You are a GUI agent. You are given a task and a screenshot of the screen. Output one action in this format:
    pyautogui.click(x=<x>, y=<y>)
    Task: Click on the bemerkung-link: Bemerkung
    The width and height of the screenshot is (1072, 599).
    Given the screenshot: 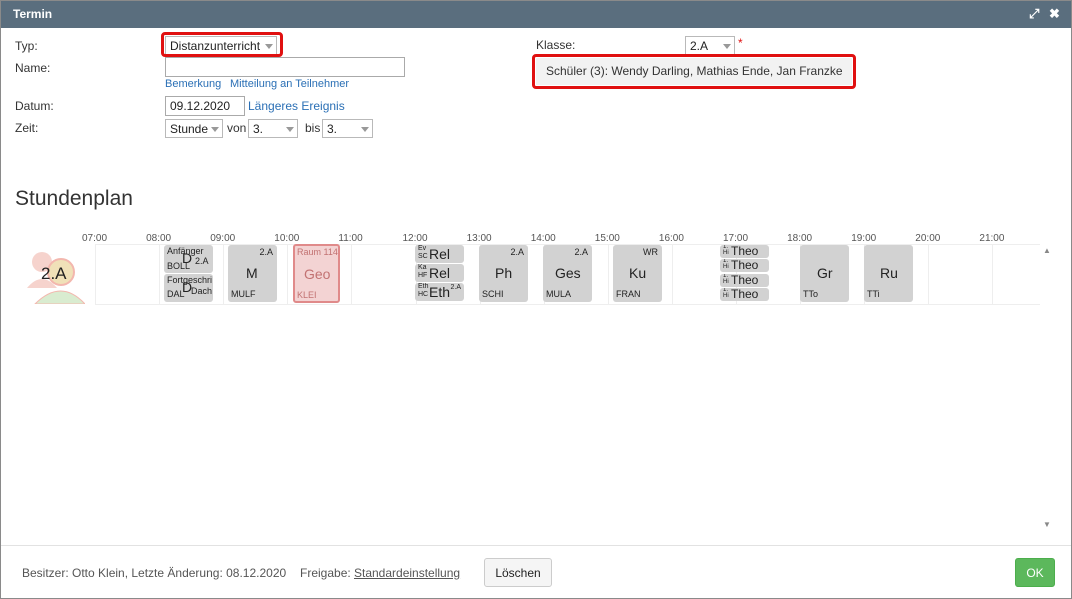 What is the action you would take?
    pyautogui.click(x=193, y=84)
    